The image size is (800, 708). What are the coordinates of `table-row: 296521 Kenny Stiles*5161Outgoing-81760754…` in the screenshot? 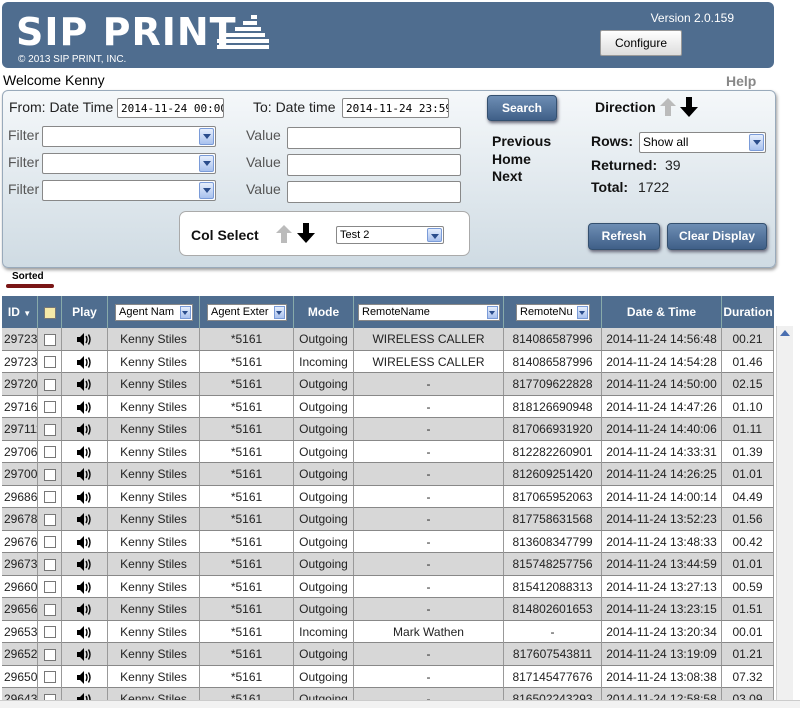 It's located at (388, 654).